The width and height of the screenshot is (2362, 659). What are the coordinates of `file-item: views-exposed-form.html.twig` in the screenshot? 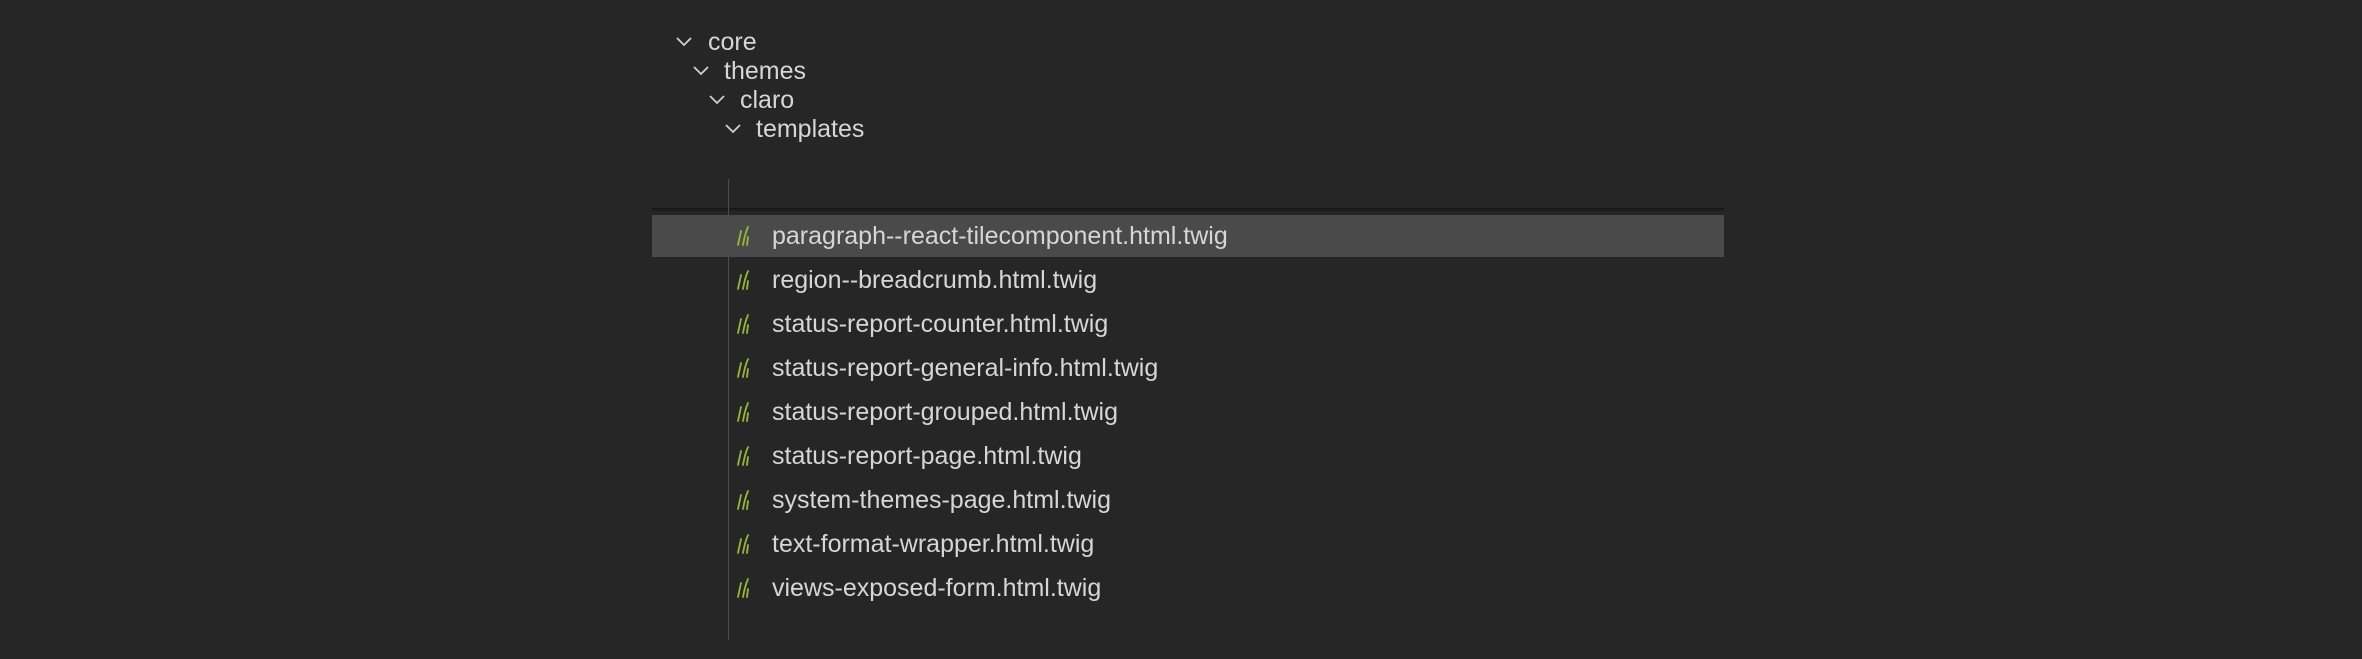 It's located at (1188, 588).